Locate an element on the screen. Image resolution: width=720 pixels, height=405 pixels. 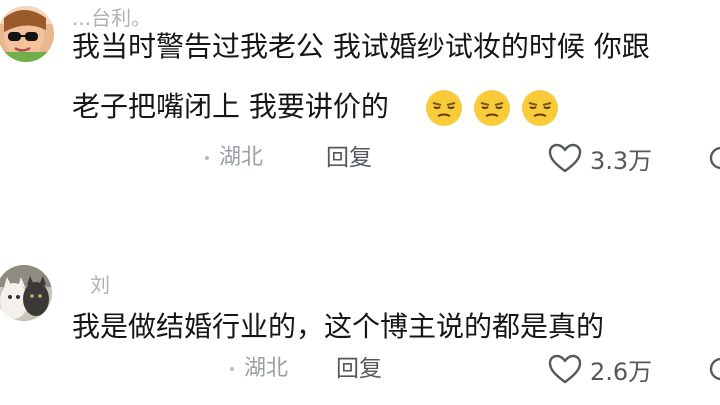
emoji-group is located at coordinates (492, 108).